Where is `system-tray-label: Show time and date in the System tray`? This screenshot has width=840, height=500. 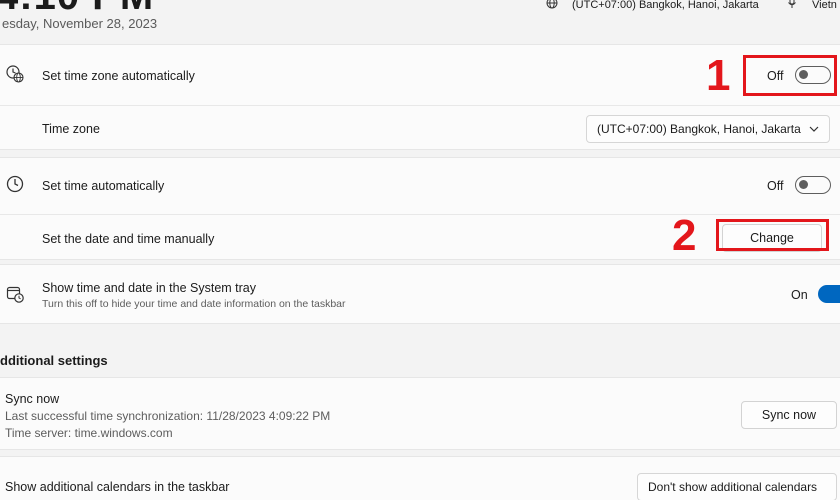 system-tray-label: Show time and date in the System tray is located at coordinates (149, 288).